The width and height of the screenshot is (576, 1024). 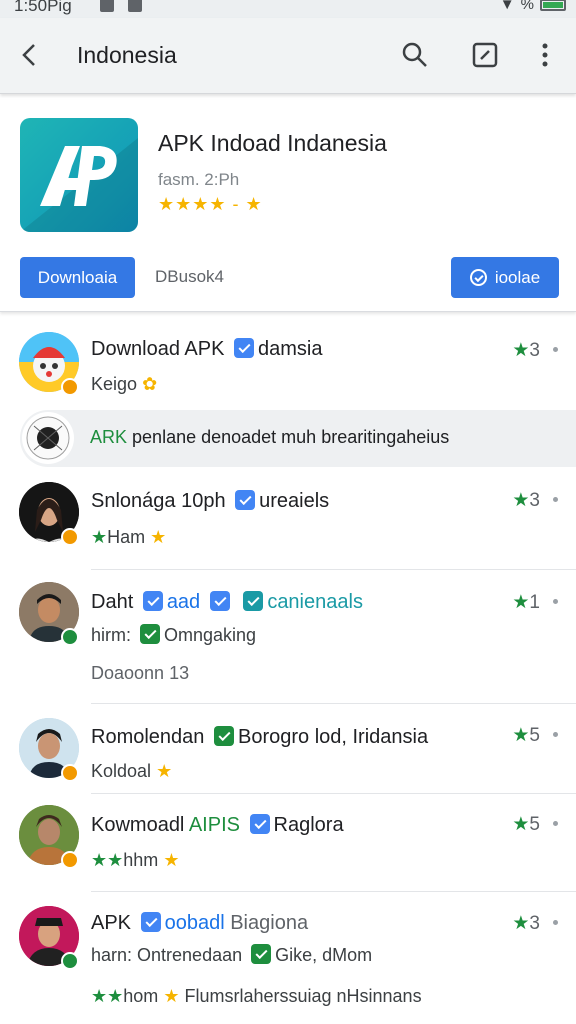 I want to click on item-subtitle-stars: ★★, so click(x=107, y=860).